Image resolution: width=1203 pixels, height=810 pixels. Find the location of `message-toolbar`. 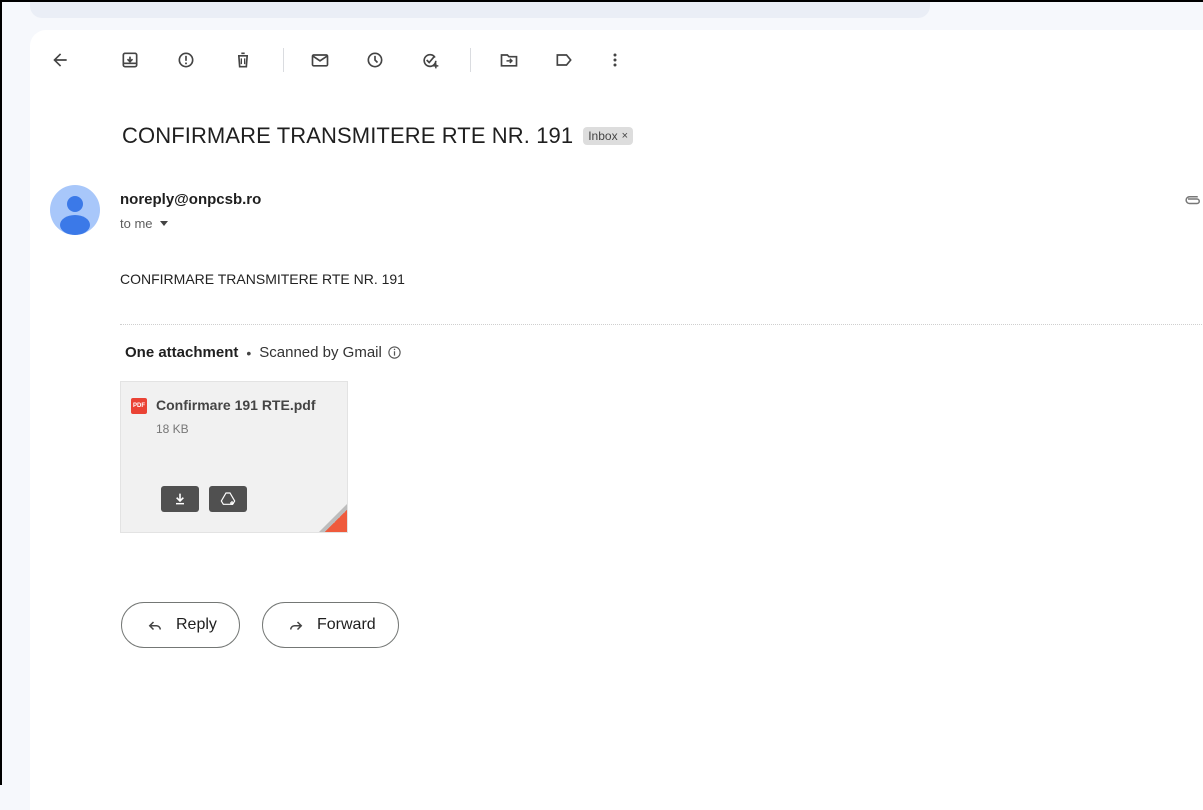

message-toolbar is located at coordinates (616, 60).